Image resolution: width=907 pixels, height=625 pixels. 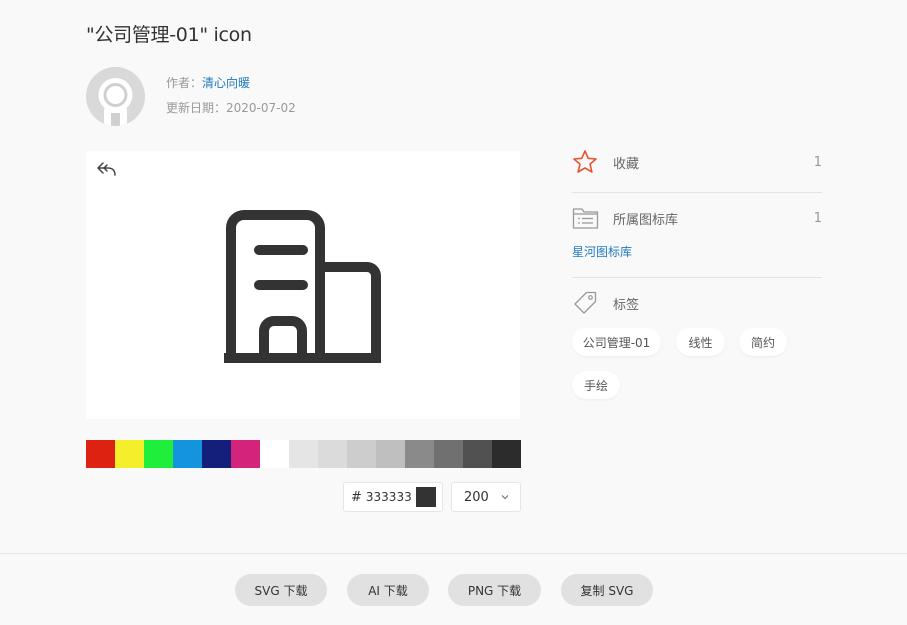 I want to click on tag-chip: 手绘, so click(x=596, y=385).